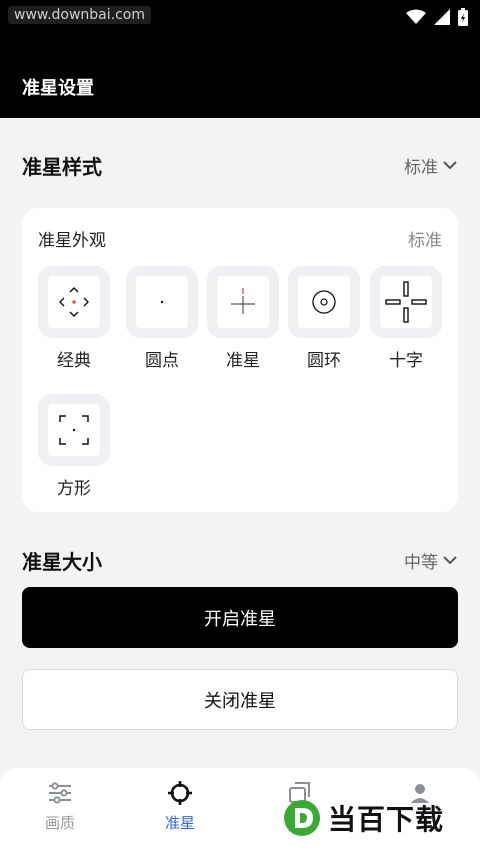 The height and width of the screenshot is (852, 480). Describe the element at coordinates (243, 301) in the screenshot. I see `cross-crosshair-icon` at that location.